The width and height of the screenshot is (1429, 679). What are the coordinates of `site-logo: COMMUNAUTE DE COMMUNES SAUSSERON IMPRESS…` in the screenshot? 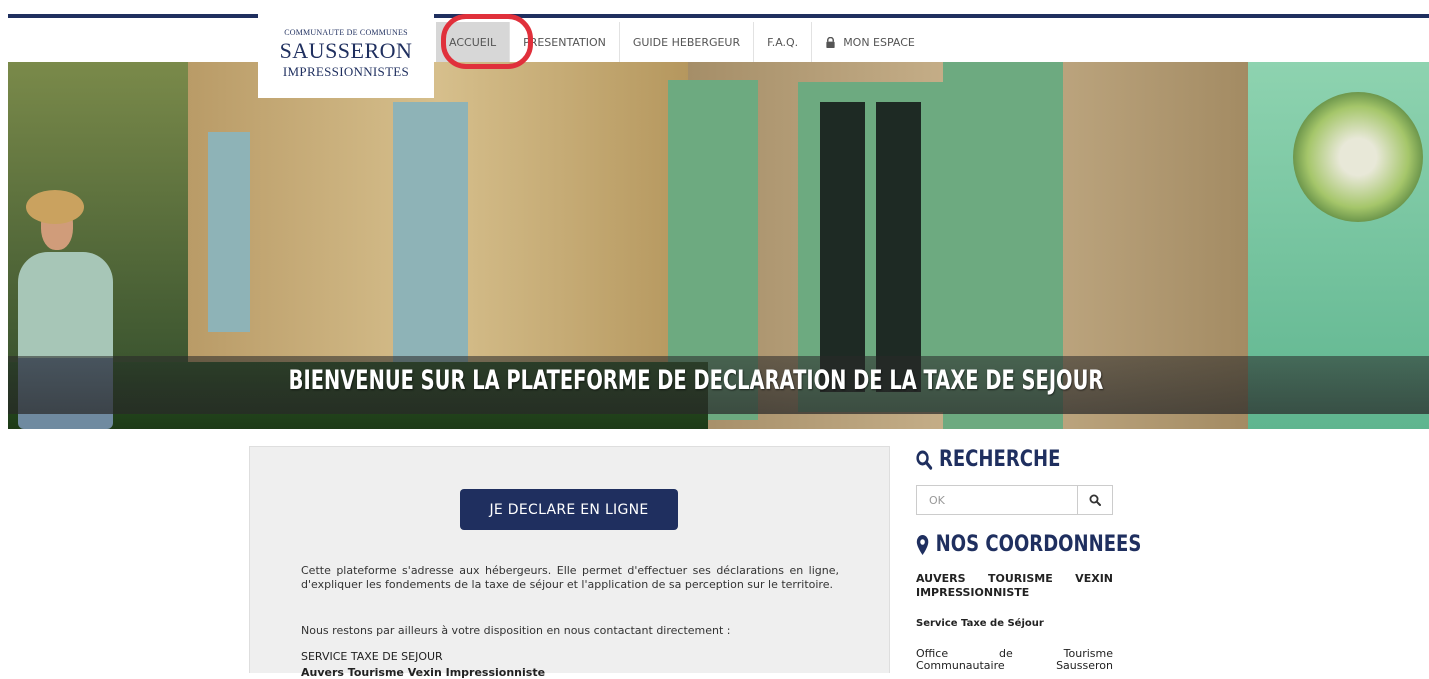 It's located at (346, 56).